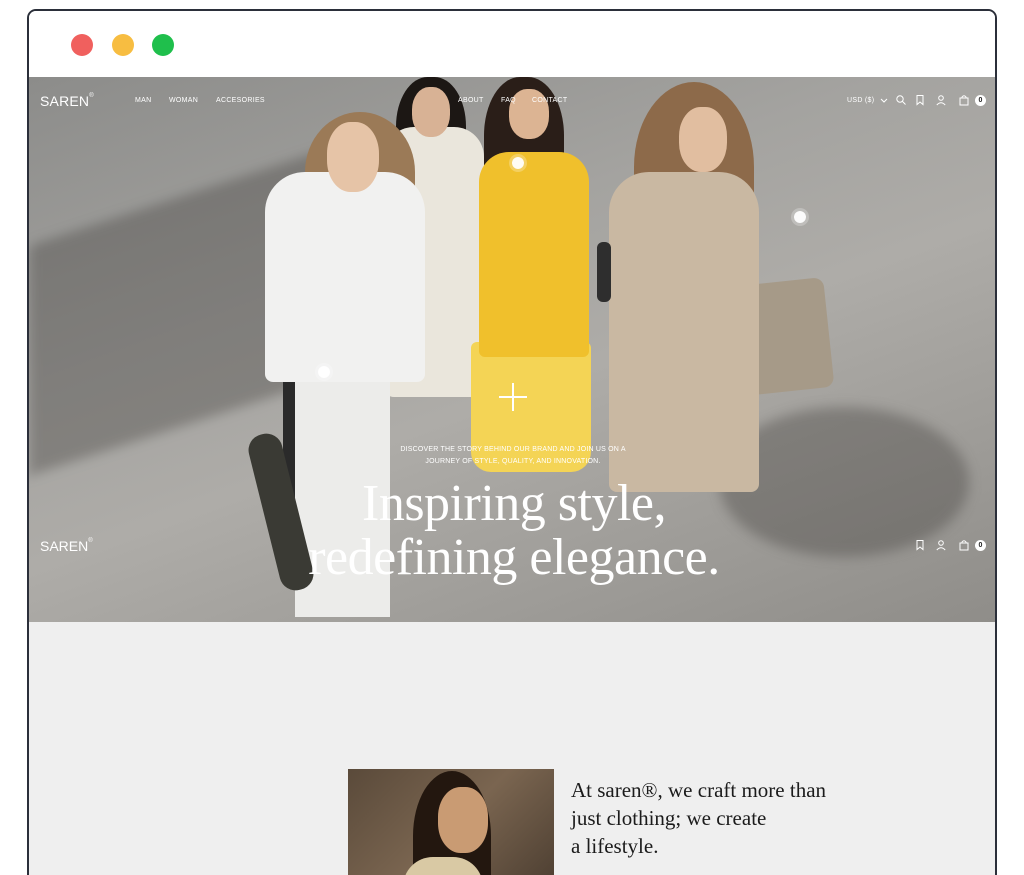  I want to click on headline-line-1: Inspiring style,, so click(514, 503).